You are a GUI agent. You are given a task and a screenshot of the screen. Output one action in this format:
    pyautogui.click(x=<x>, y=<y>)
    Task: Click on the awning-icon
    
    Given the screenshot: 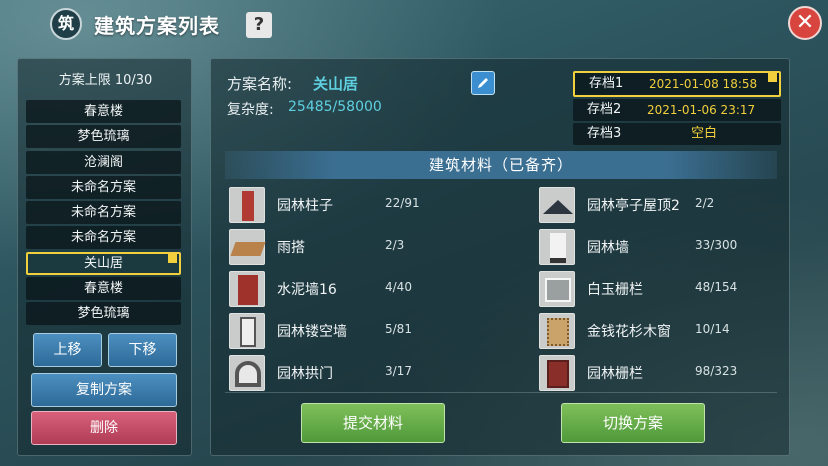 What is the action you would take?
    pyautogui.click(x=247, y=247)
    